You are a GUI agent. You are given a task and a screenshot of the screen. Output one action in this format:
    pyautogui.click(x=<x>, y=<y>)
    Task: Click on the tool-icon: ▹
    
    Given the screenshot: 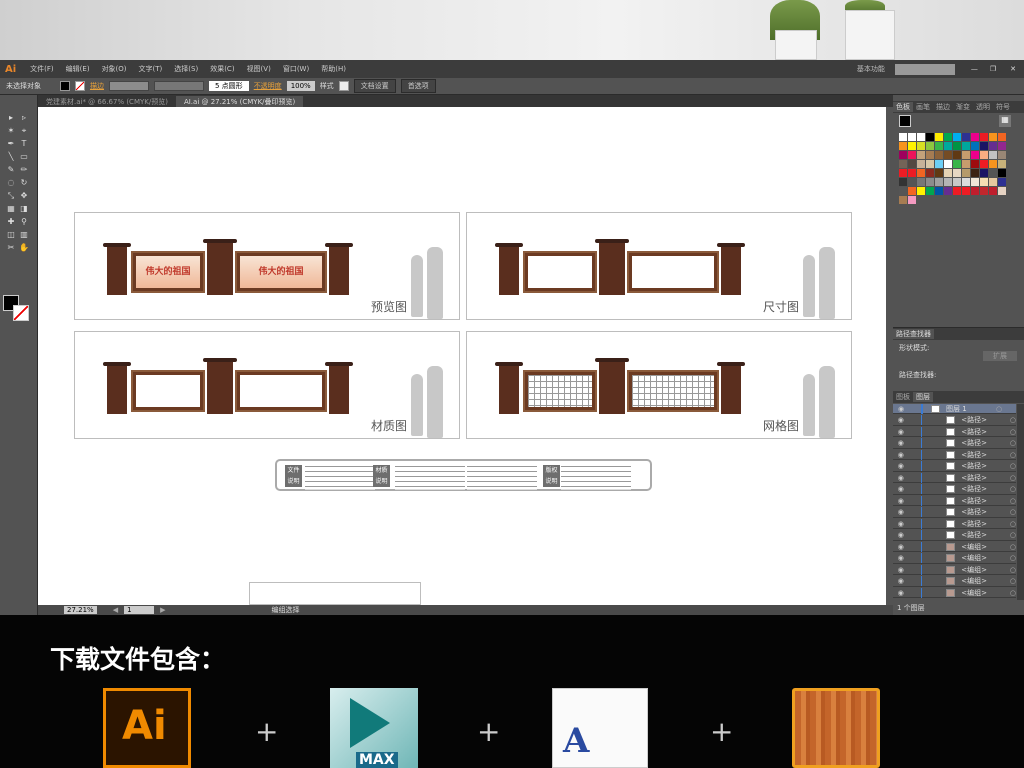 What is the action you would take?
    pyautogui.click(x=24, y=117)
    